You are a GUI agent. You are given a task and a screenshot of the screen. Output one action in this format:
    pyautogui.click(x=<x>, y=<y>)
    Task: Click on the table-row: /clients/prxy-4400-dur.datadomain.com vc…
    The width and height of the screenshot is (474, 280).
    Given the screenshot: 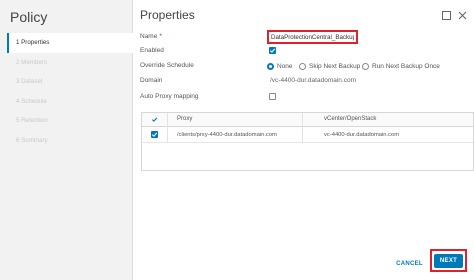 What is the action you would take?
    pyautogui.click(x=307, y=135)
    